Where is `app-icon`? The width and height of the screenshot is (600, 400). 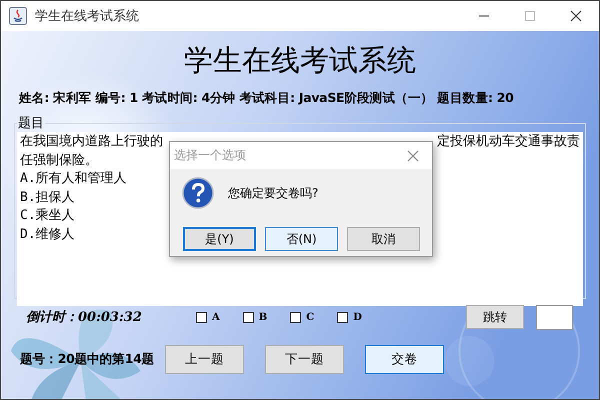 app-icon is located at coordinates (18, 16).